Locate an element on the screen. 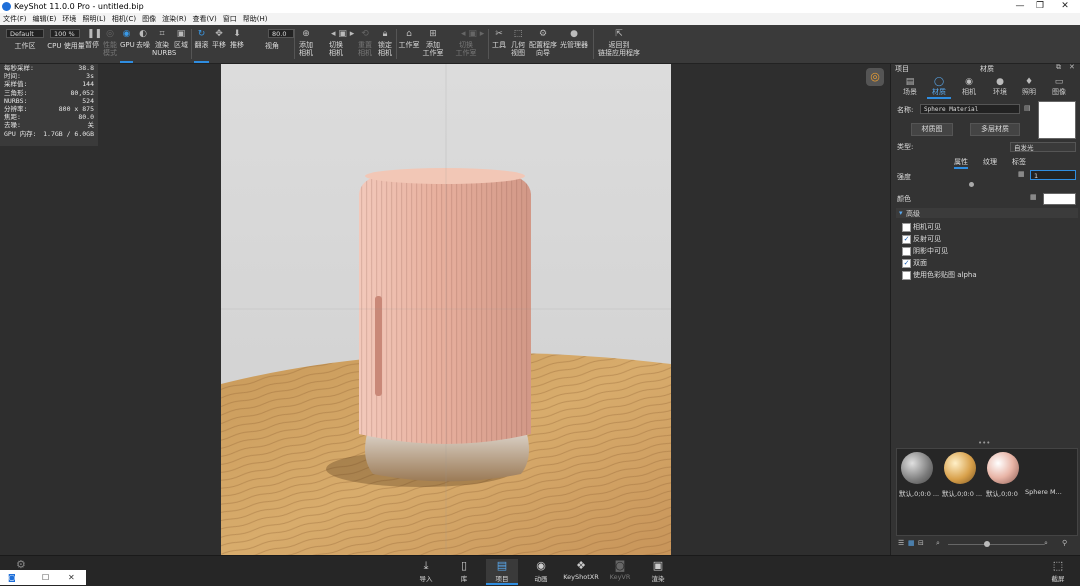 This screenshot has height=586, width=1080. panel-close-icon: ✕ is located at coordinates (1072, 67).